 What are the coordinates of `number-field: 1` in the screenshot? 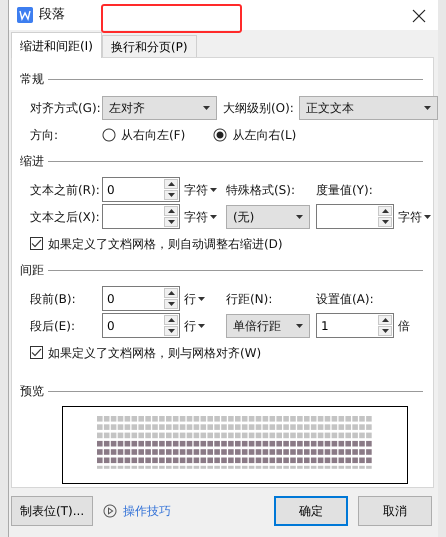 It's located at (347, 326).